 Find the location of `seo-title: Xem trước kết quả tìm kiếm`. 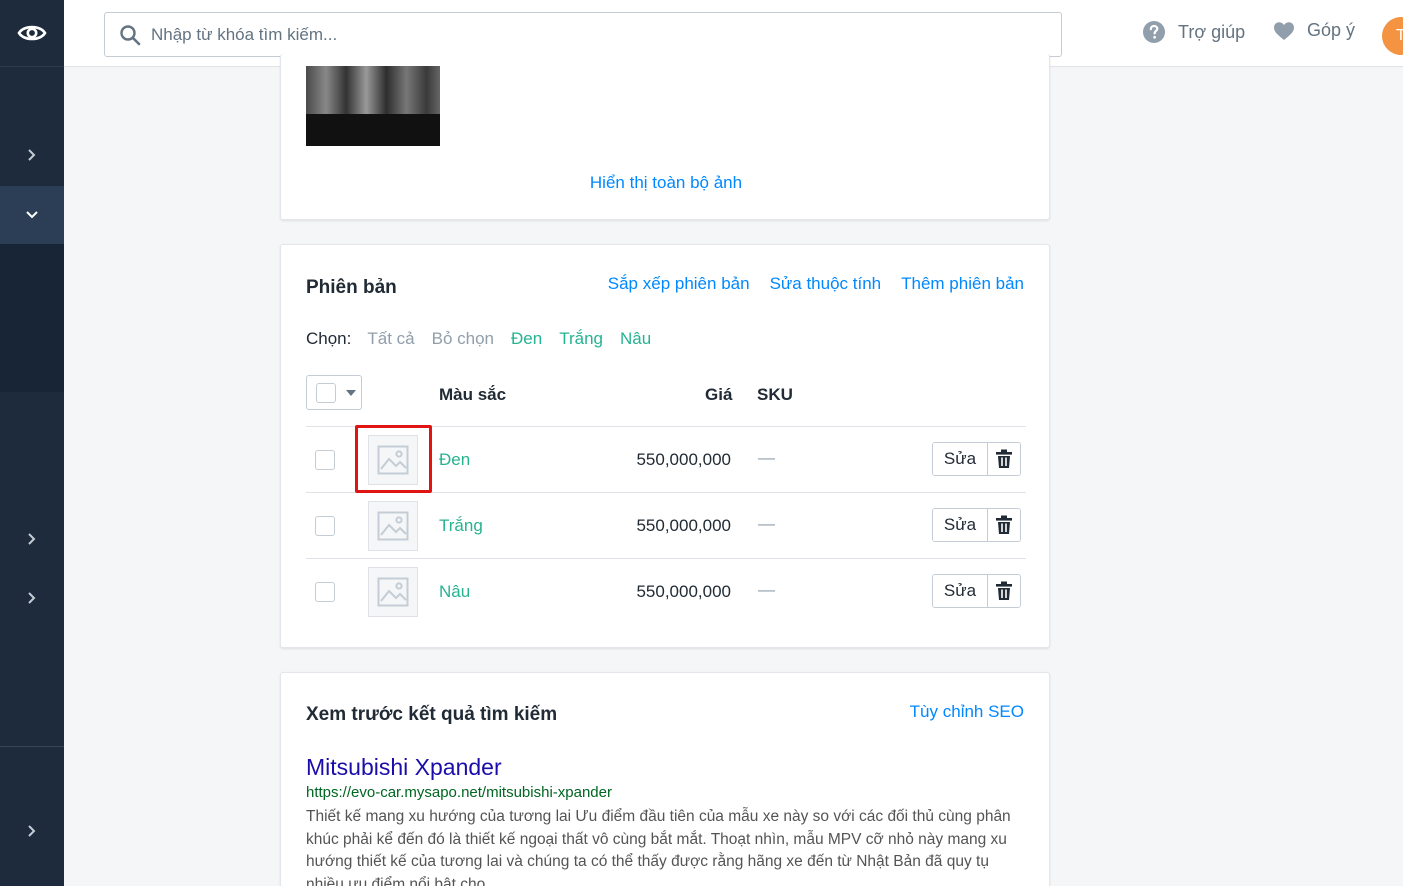

seo-title: Xem trước kết quả tìm kiếm is located at coordinates (432, 714).